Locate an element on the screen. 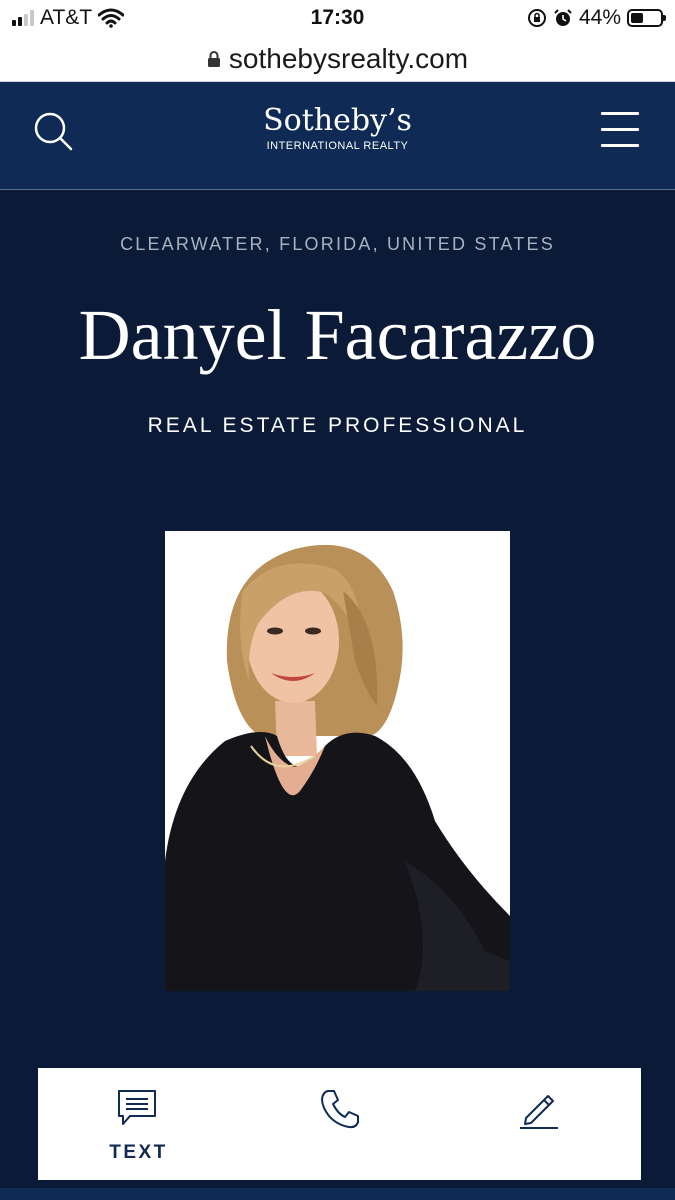 The width and height of the screenshot is (675, 1200). menu-button is located at coordinates (620, 130).